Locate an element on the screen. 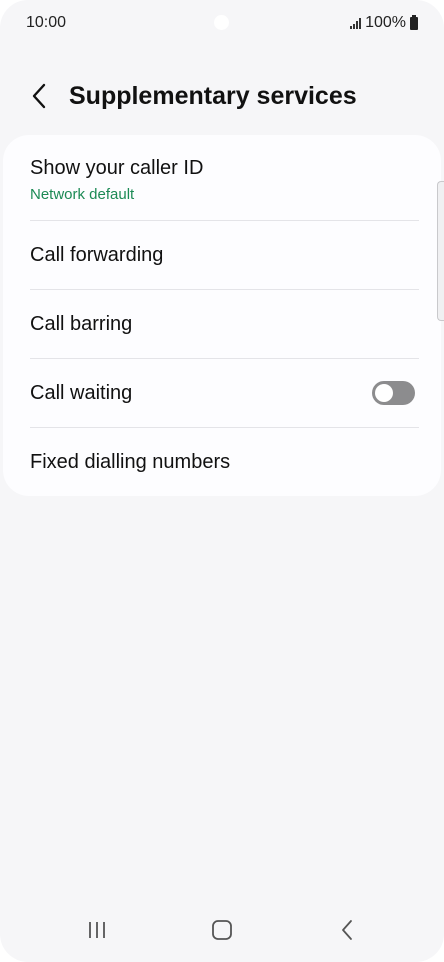  setting-text-group: Show your caller ID Network default is located at coordinates (116, 180).